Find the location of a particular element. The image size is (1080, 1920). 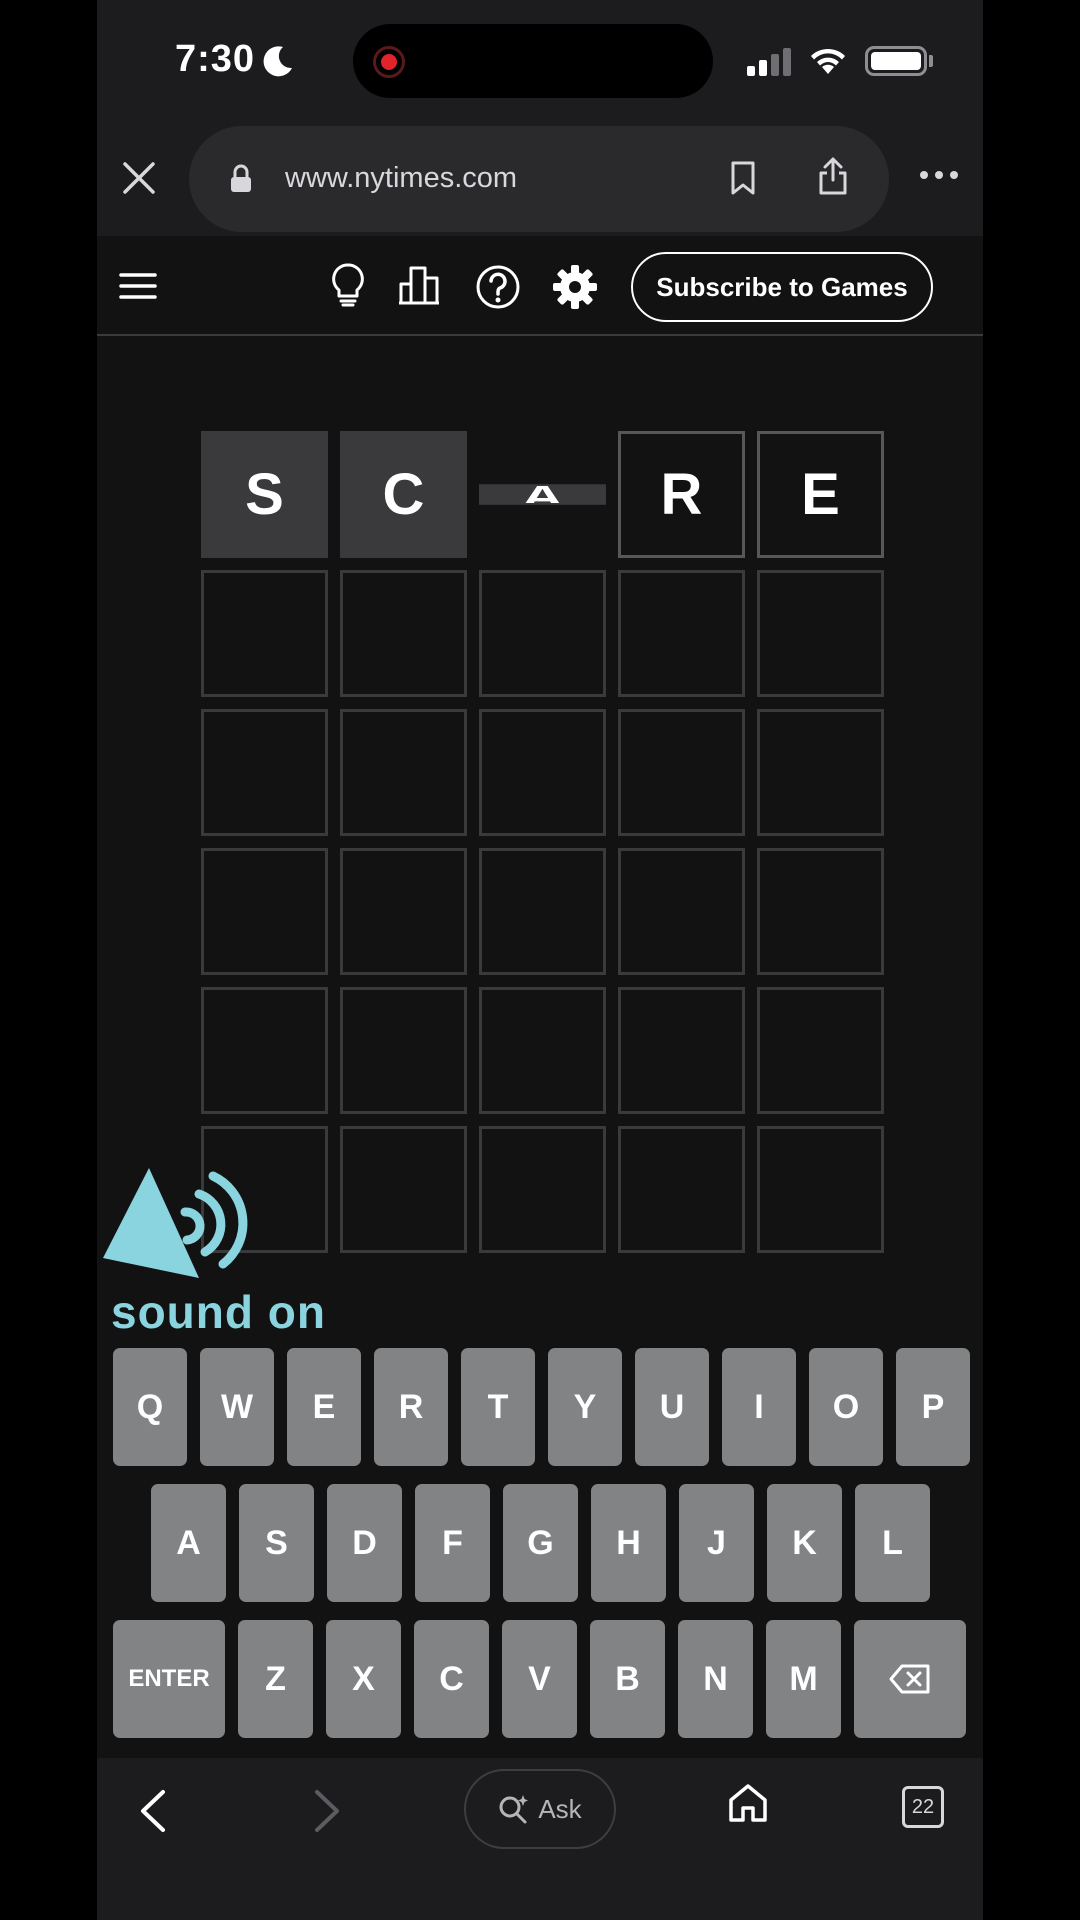

board-tile: C is located at coordinates (403, 494).